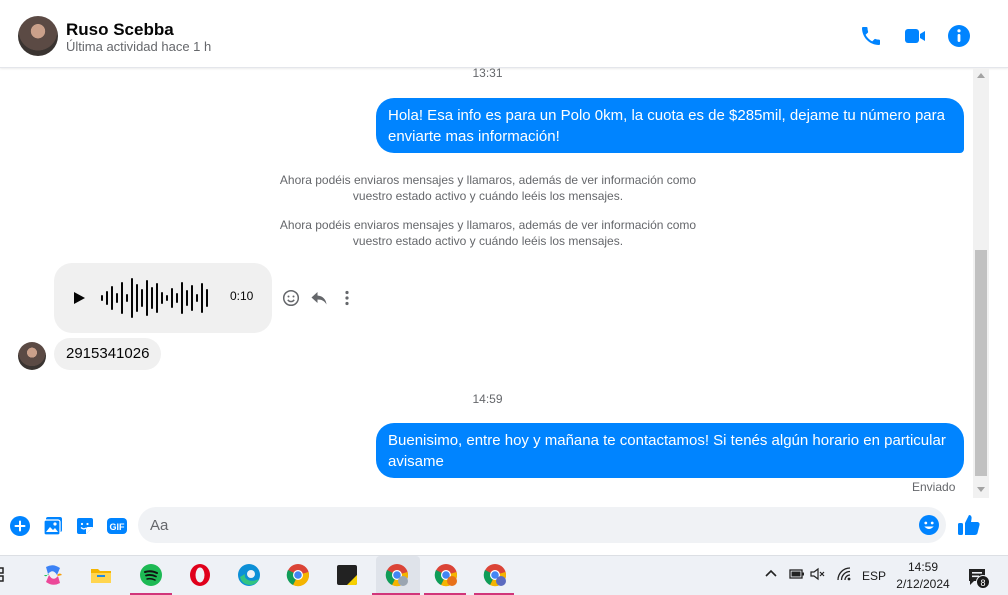 The image size is (1008, 595). What do you see at coordinates (771, 574) in the screenshot?
I see `show-hidden-icons-chevron-icon` at bounding box center [771, 574].